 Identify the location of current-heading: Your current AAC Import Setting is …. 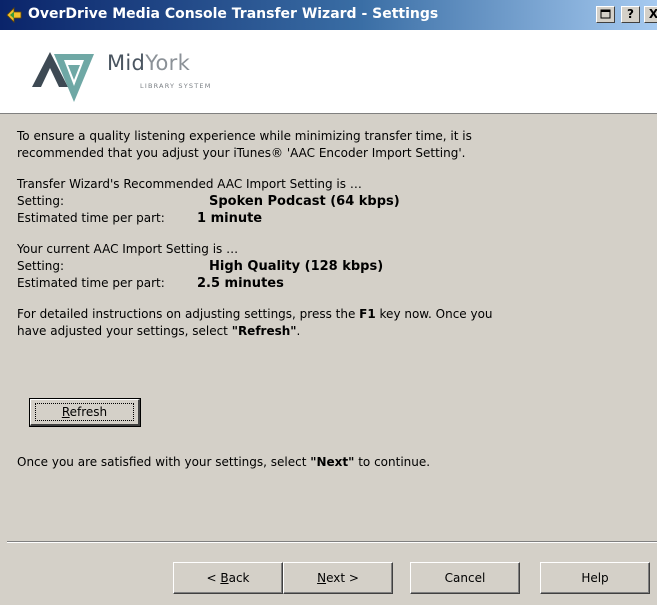
(128, 249).